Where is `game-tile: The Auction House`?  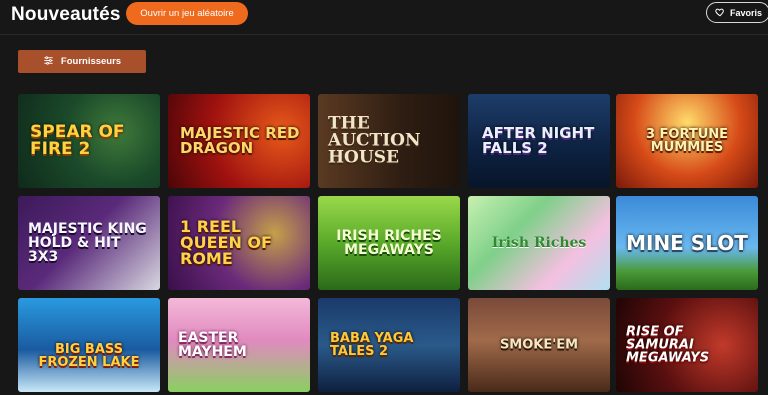 game-tile: The Auction House is located at coordinates (389, 141).